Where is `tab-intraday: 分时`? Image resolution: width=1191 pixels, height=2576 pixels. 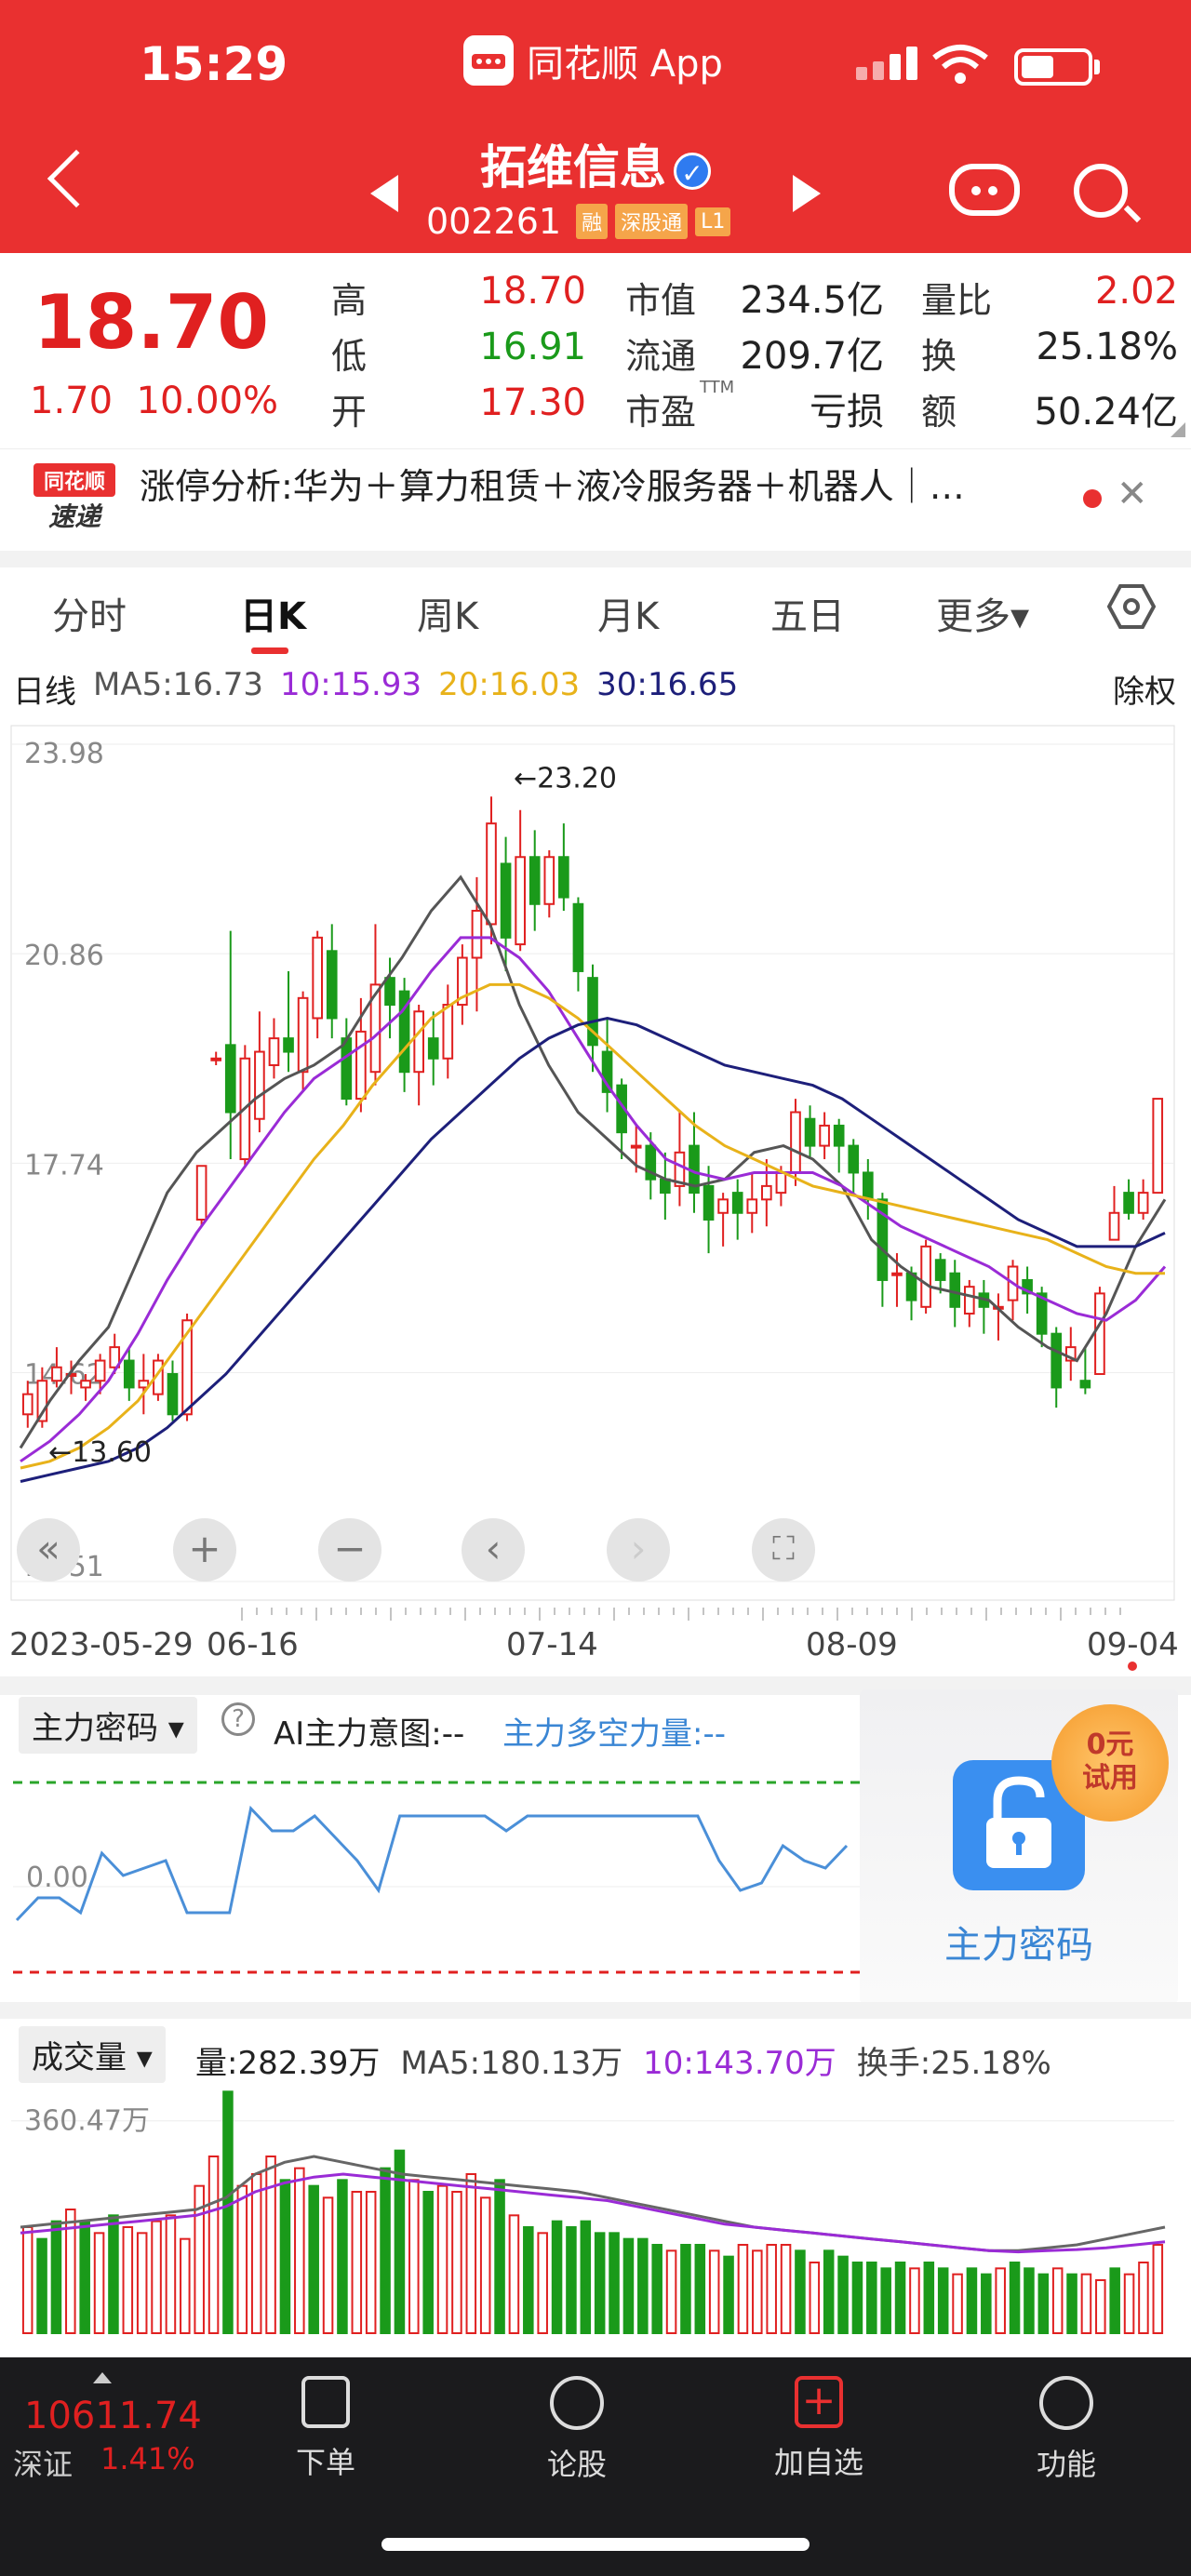
tab-intraday: 分时 is located at coordinates (89, 613).